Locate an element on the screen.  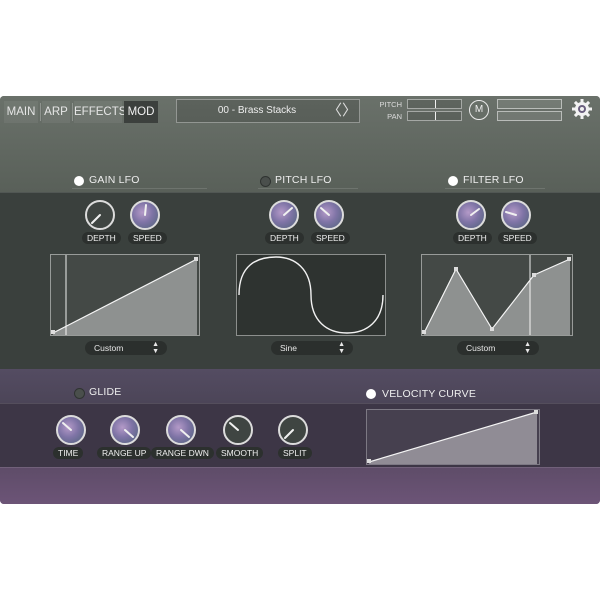
gain-lfo-shape-value: Custom is located at coordinates (109, 348).